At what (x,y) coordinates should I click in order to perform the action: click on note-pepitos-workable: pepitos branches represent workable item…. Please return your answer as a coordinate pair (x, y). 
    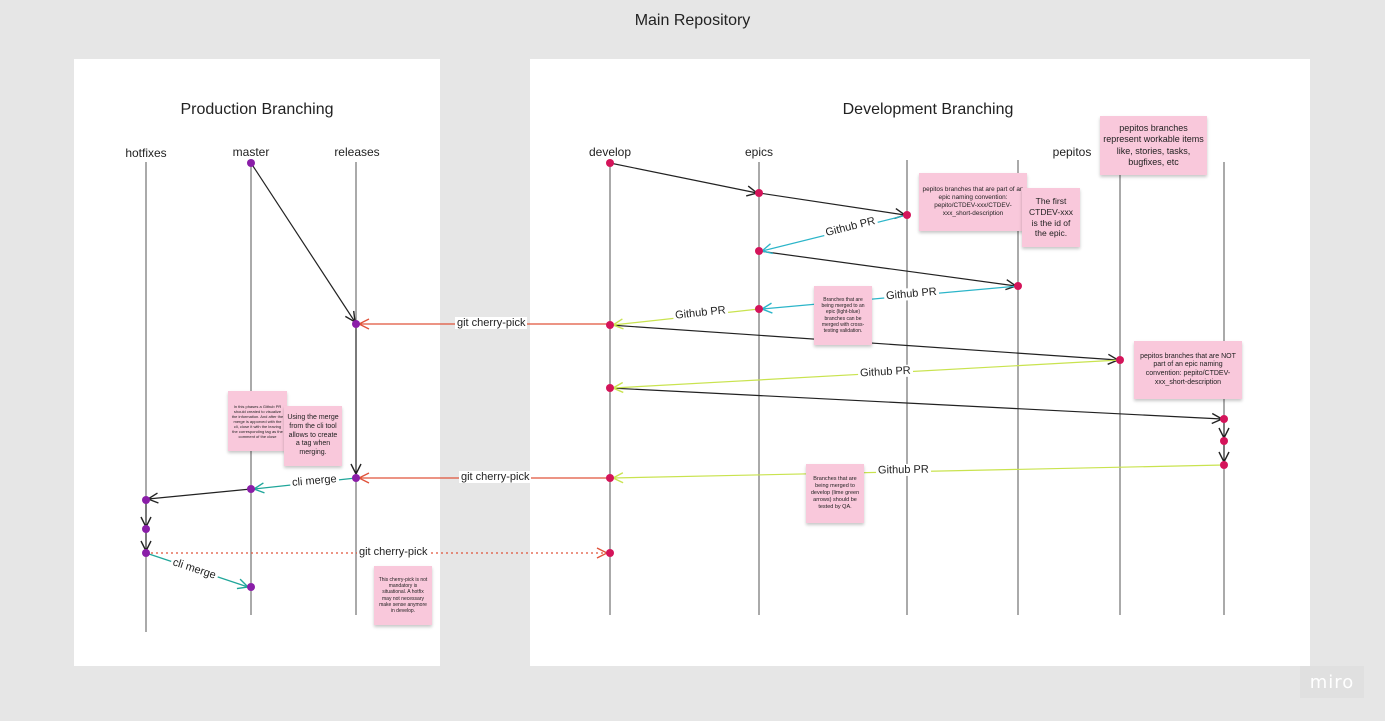
    Looking at the image, I should click on (1153, 145).